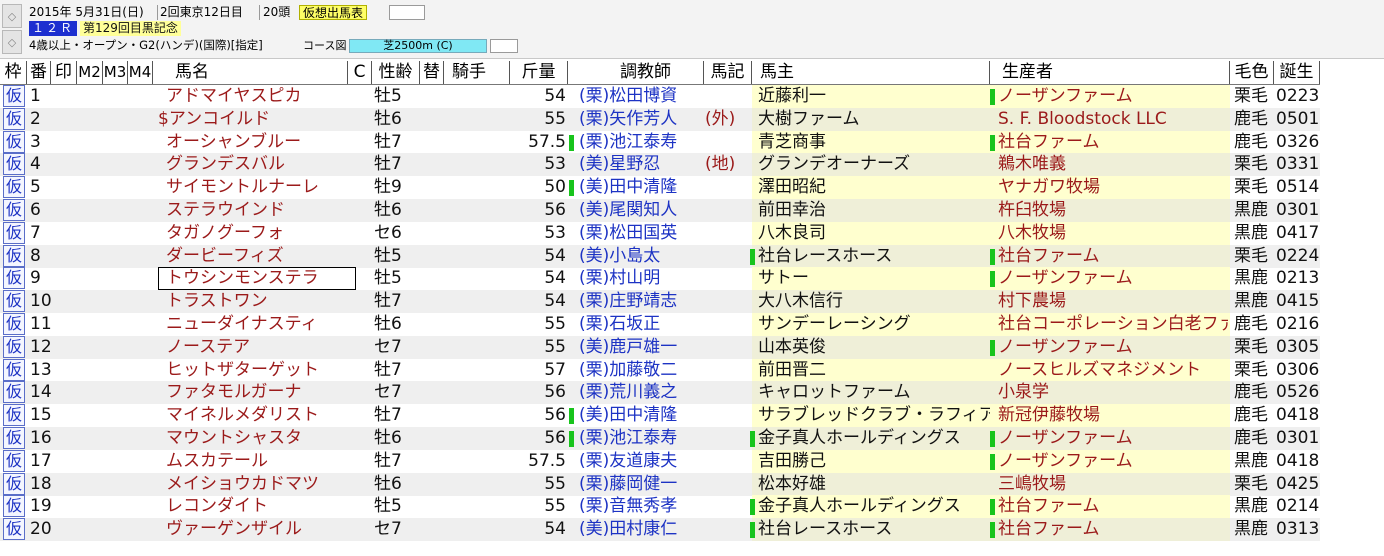 This screenshot has width=1384, height=556. Describe the element at coordinates (642, 119) in the screenshot. I see `trainer-name: (栗)矢作芳人` at that location.